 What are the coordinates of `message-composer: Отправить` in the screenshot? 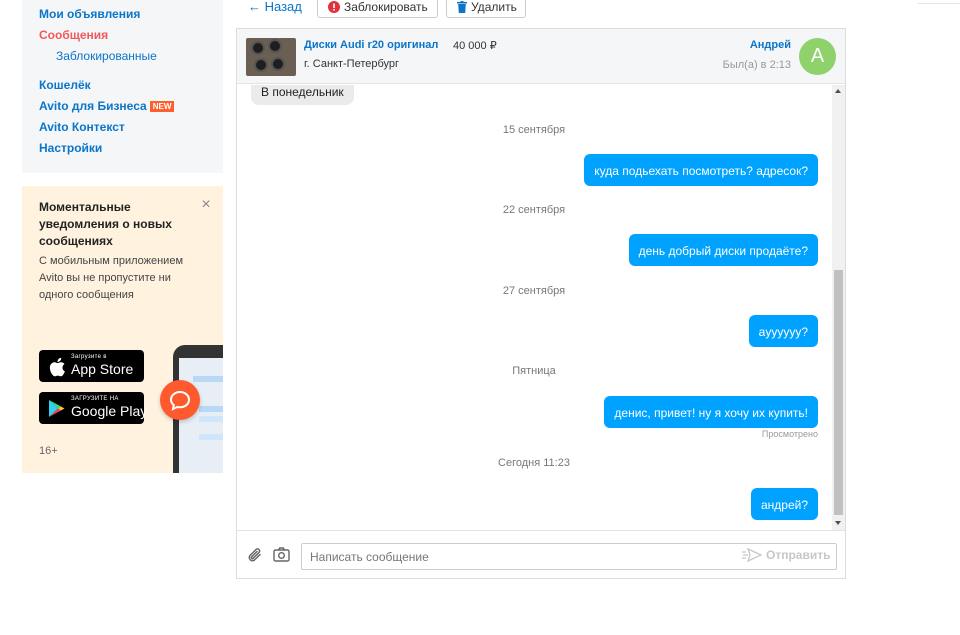 It's located at (541, 554).